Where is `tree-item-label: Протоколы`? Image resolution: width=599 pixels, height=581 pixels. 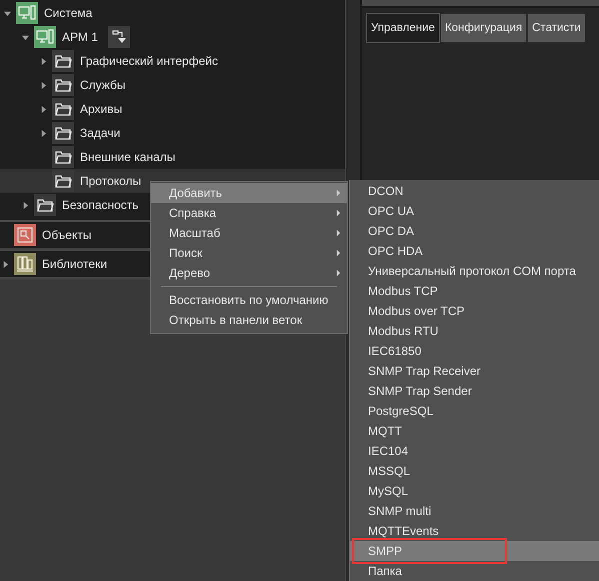
tree-item-label: Протоколы is located at coordinates (111, 181).